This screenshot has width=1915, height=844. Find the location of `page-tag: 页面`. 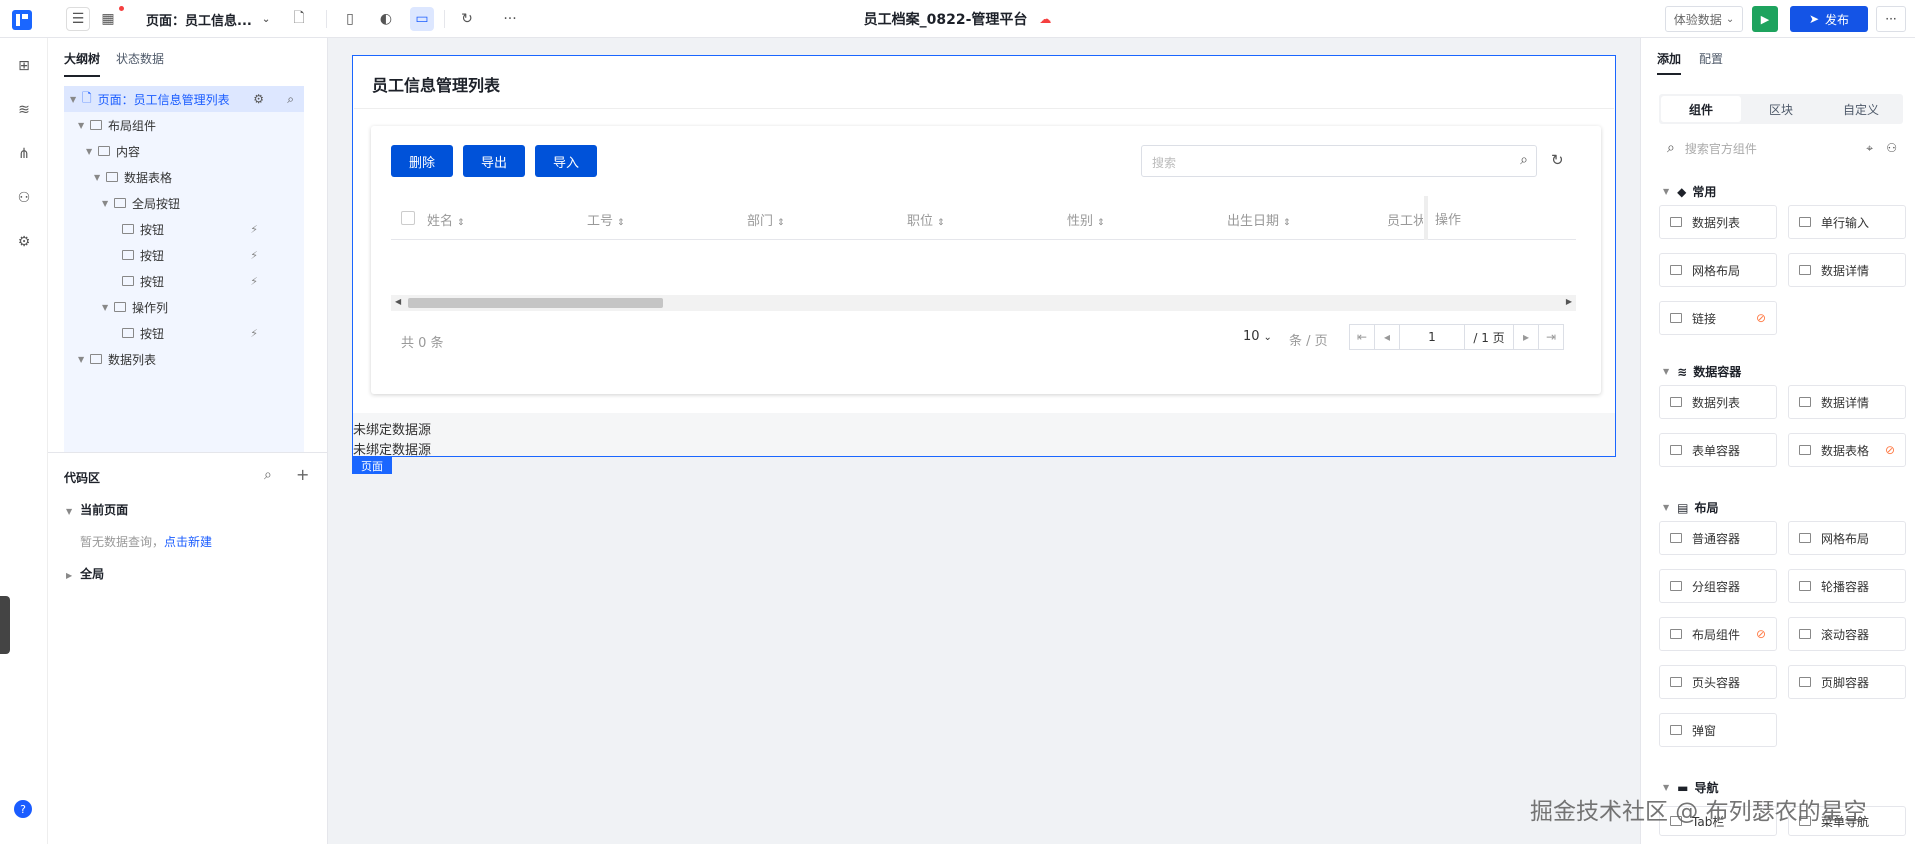

page-tag: 页面 is located at coordinates (372, 465).